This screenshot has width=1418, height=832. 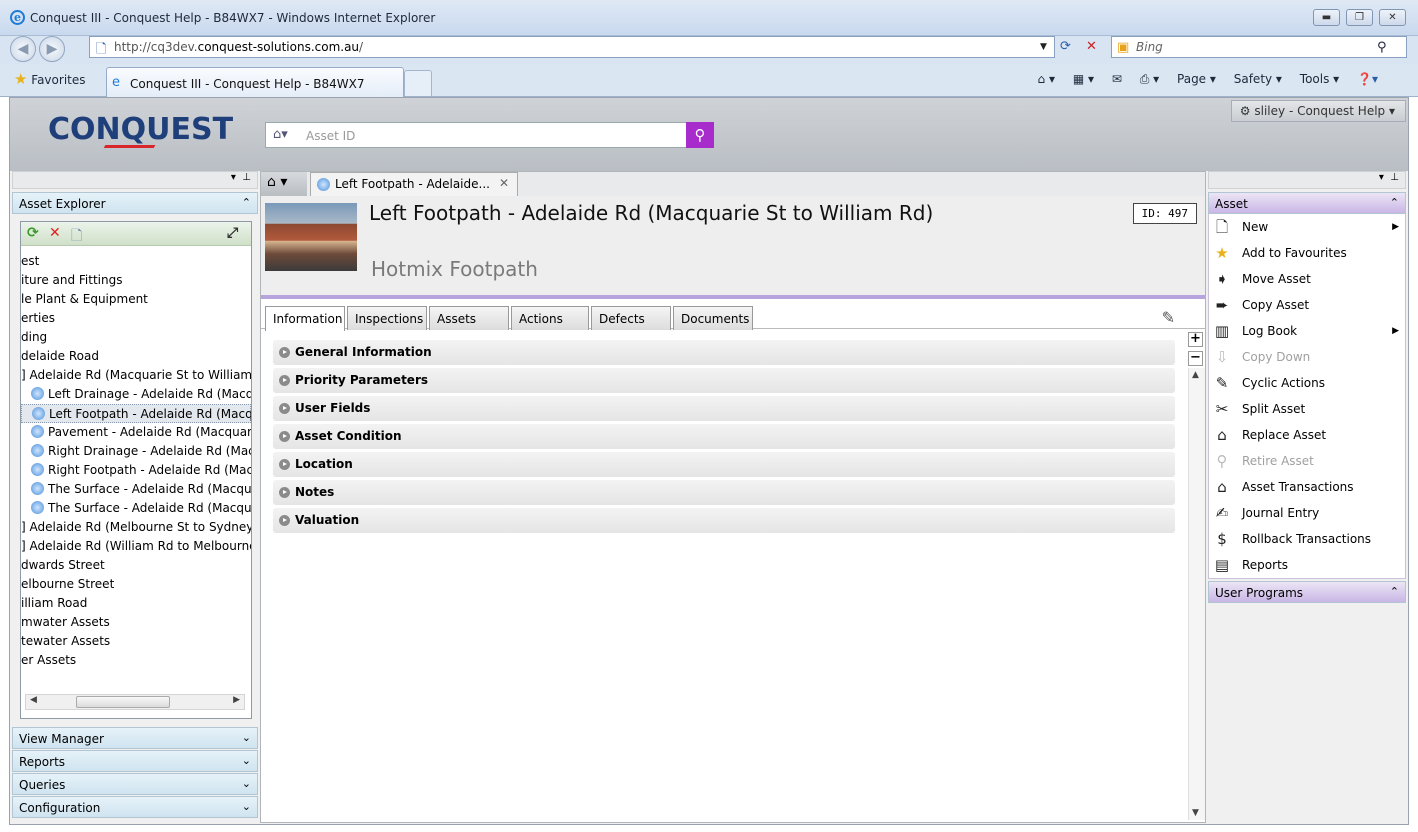 What do you see at coordinates (387, 318) in the screenshot?
I see `tab-inspections: Inspections` at bounding box center [387, 318].